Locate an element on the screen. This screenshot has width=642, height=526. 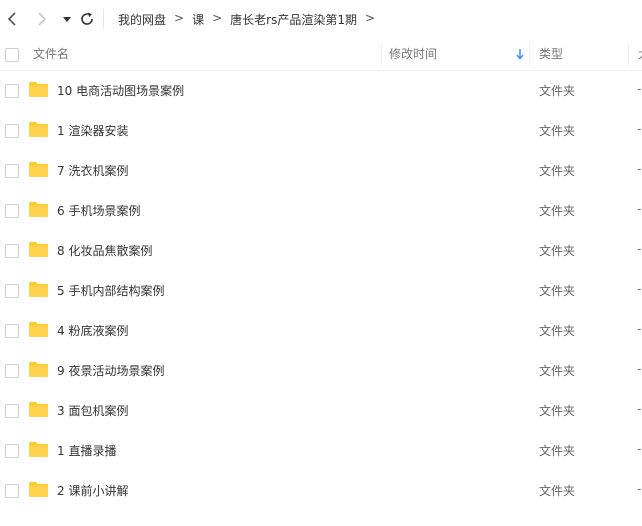
file-name: 4 粉底液案例 is located at coordinates (92, 330).